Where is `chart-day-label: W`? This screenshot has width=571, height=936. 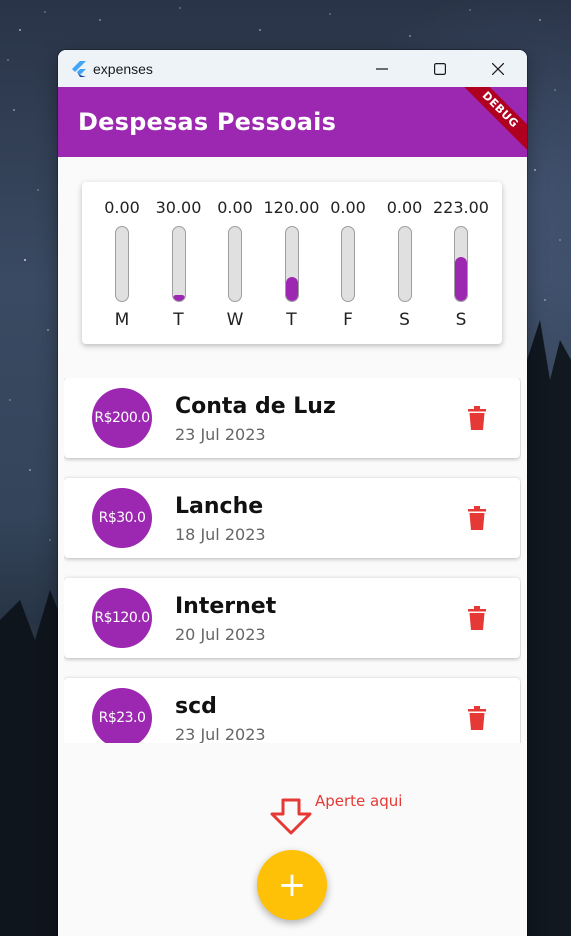 chart-day-label: W is located at coordinates (235, 320).